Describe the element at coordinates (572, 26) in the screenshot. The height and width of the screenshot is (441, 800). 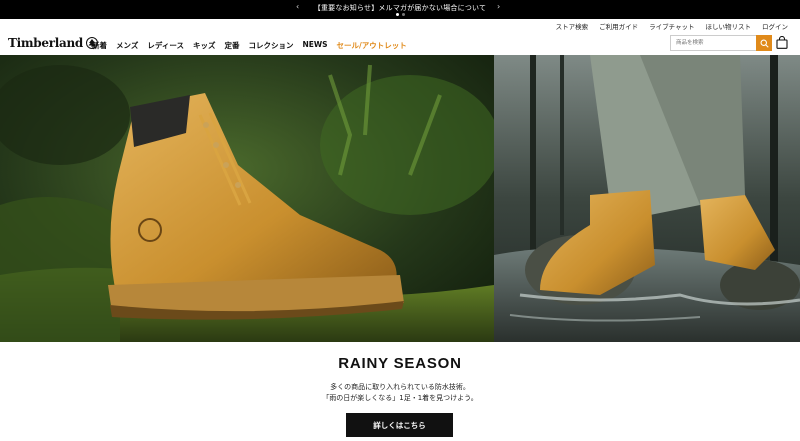
I see `store-search-link: ストア検索` at that location.